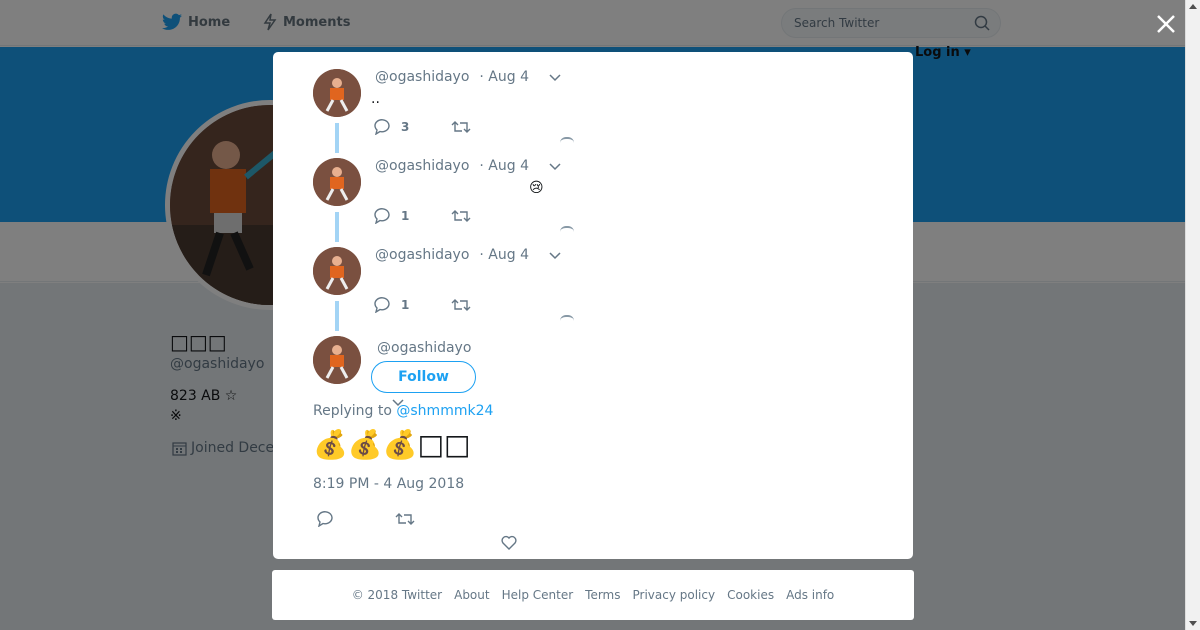  I want to click on page-scrollbar, so click(1192, 315).